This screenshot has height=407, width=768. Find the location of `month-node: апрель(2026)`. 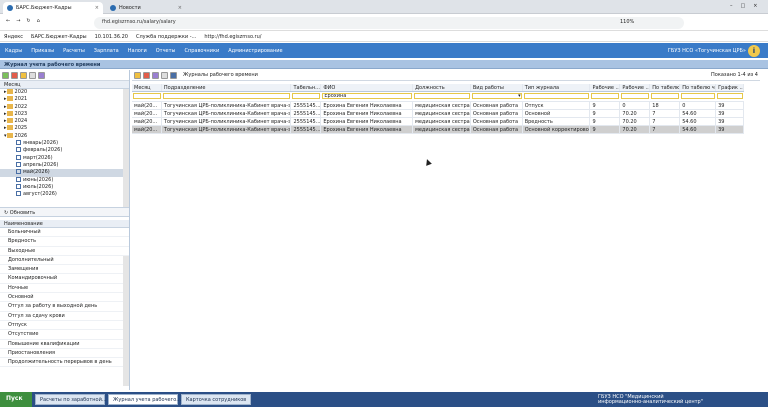

month-node: апрель(2026) is located at coordinates (64, 165).